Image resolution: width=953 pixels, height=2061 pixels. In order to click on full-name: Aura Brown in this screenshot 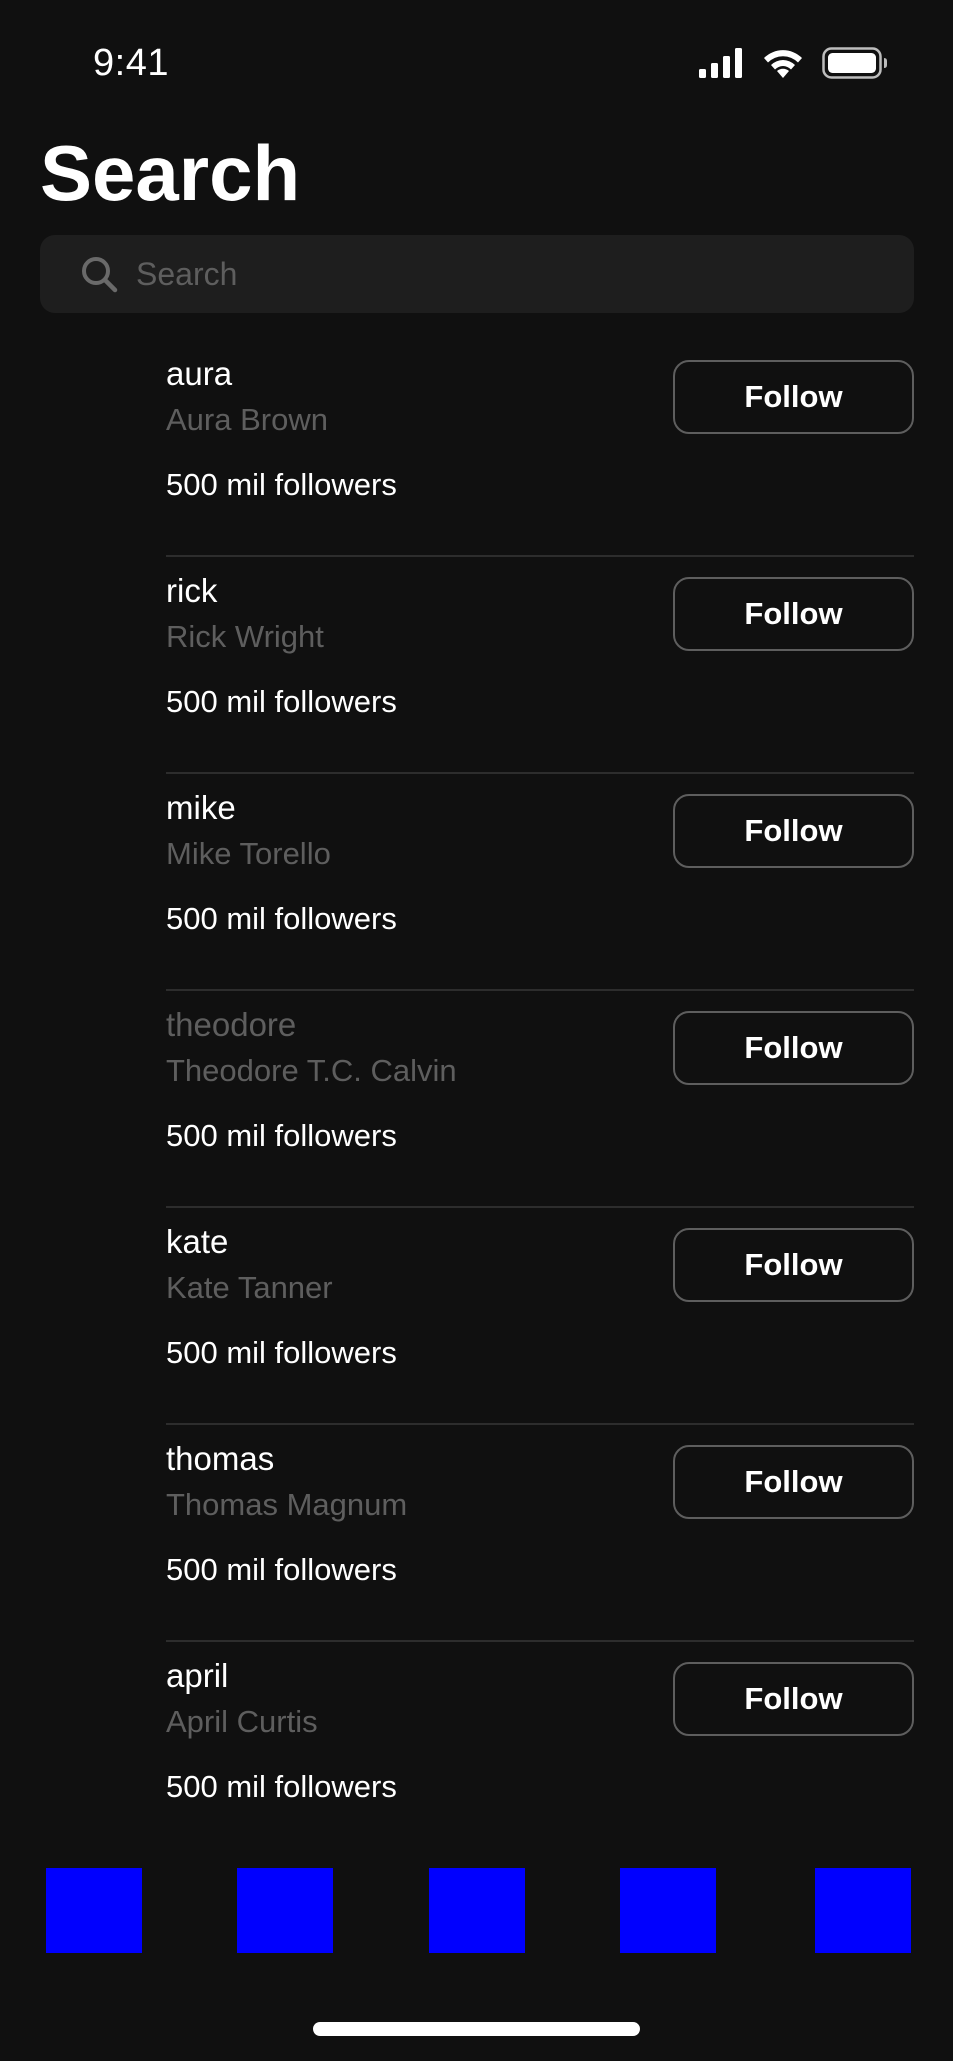, I will do `click(247, 419)`.